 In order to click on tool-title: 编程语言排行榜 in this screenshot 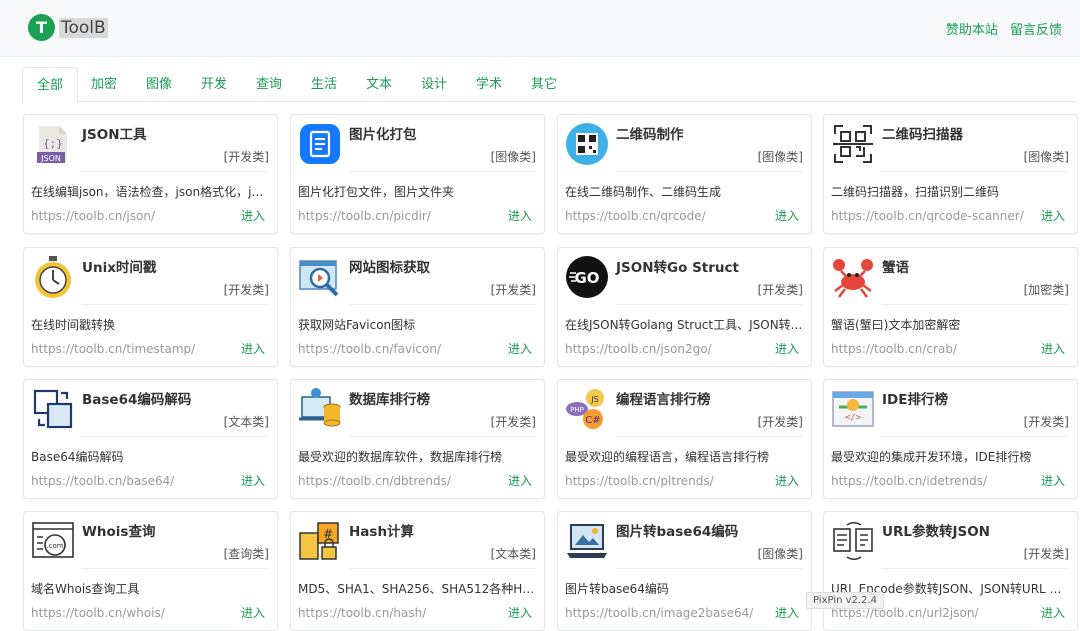, I will do `click(663, 398)`.